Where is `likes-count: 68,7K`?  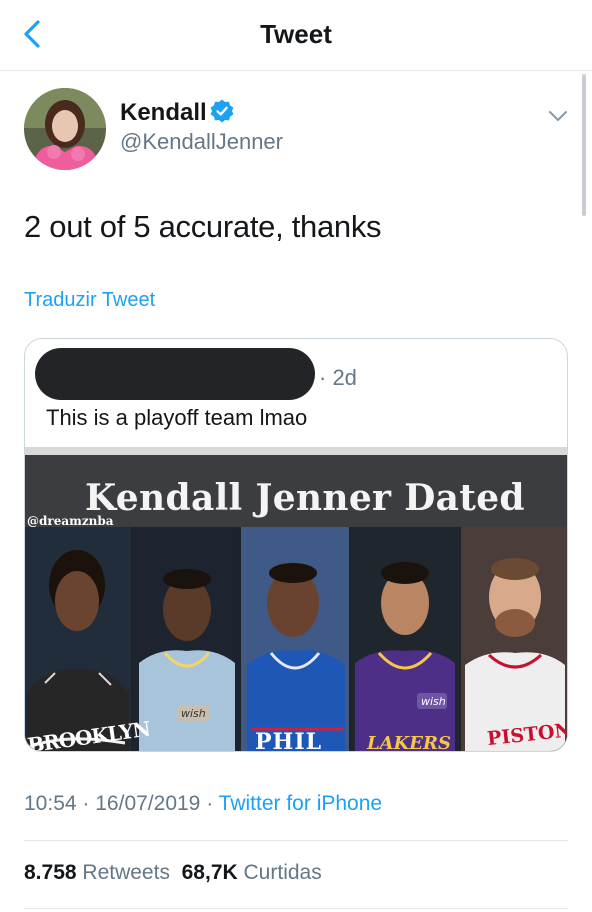
likes-count: 68,7K is located at coordinates (209, 872).